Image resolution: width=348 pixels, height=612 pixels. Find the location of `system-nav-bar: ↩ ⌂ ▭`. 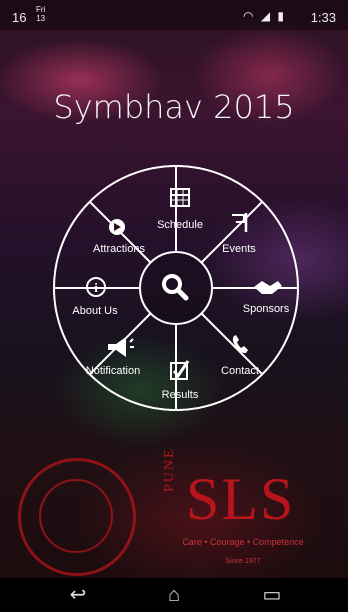

system-nav-bar: ↩ ⌂ ▭ is located at coordinates (174, 595).